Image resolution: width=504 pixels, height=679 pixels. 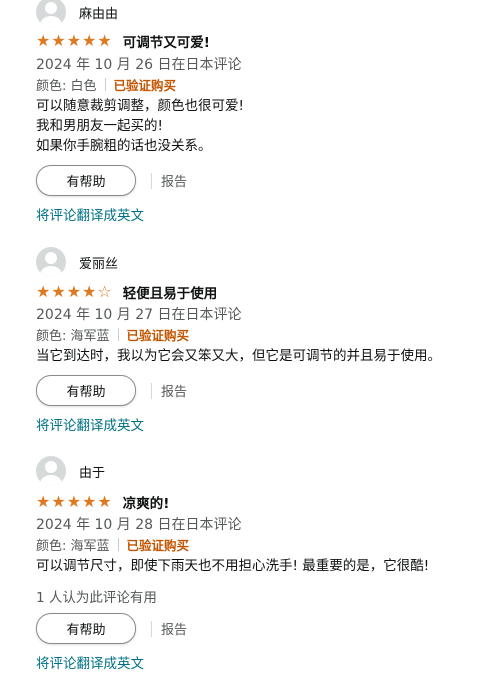 I want to click on reviewer-name: 爱丽丝, so click(x=99, y=264).